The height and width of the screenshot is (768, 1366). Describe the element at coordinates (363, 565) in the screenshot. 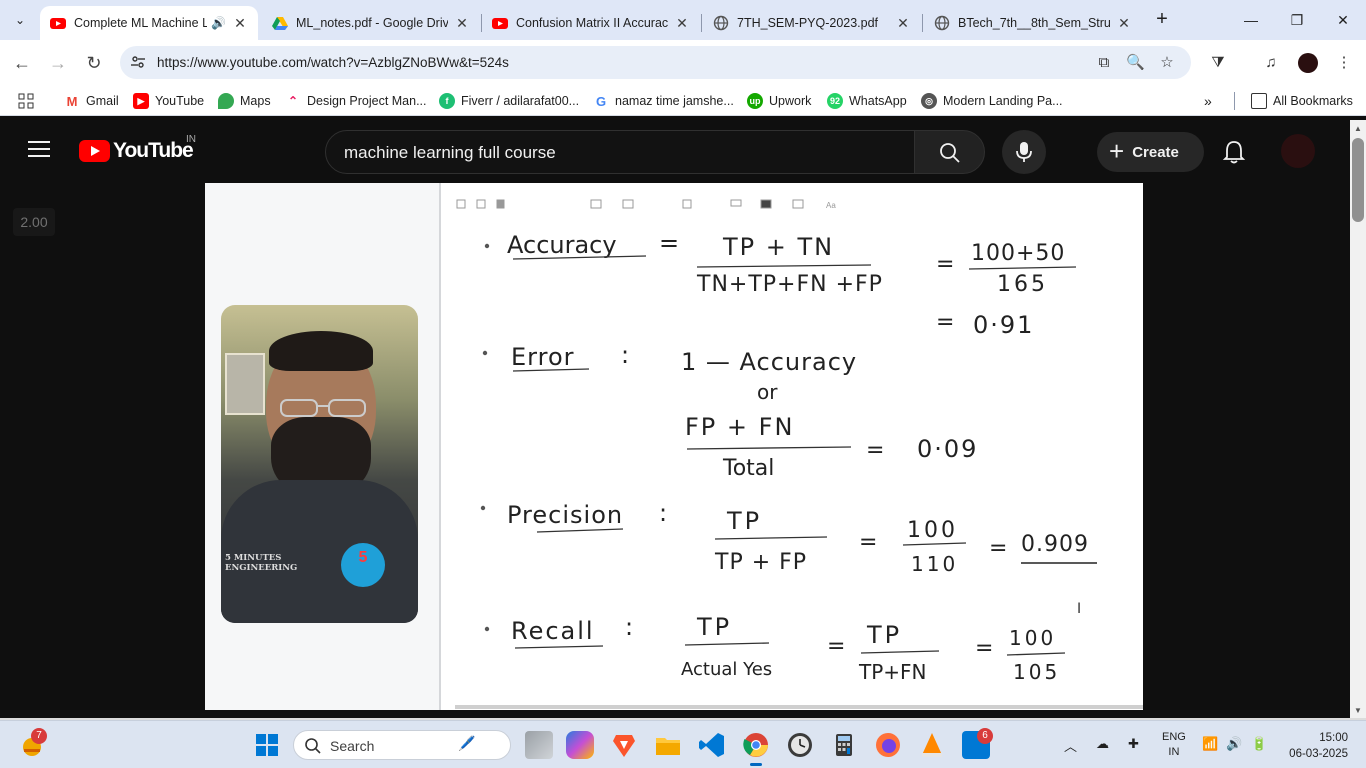

I see `shirt-logo-badge: 5` at that location.